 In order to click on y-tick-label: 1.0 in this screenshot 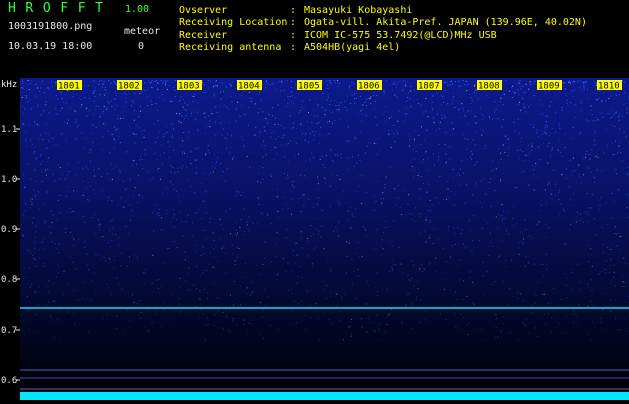, I will do `click(9, 180)`.